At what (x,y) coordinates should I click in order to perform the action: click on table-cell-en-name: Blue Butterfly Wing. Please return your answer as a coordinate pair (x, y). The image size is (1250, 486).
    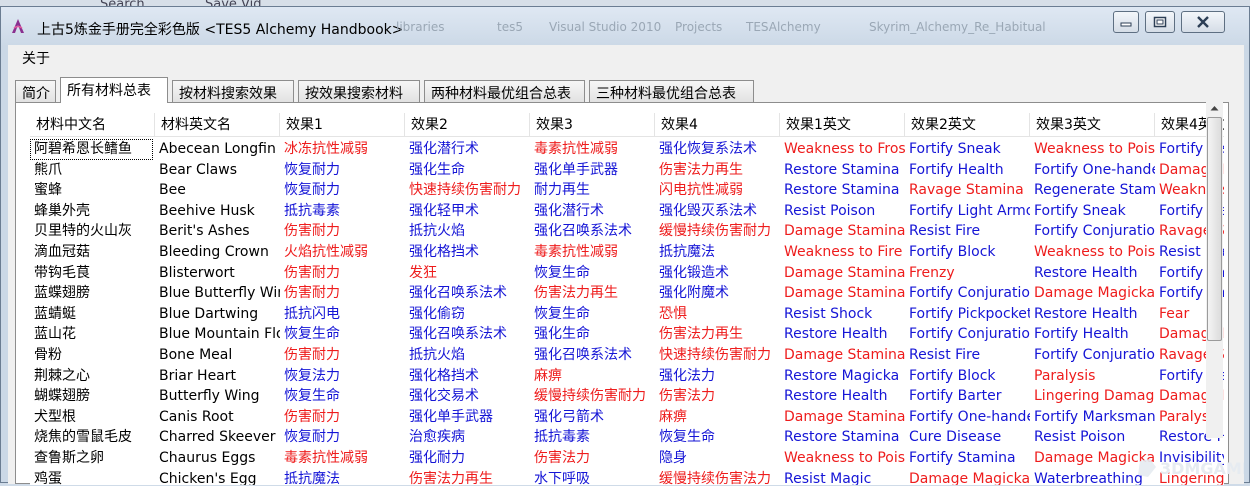
    Looking at the image, I should click on (217, 293).